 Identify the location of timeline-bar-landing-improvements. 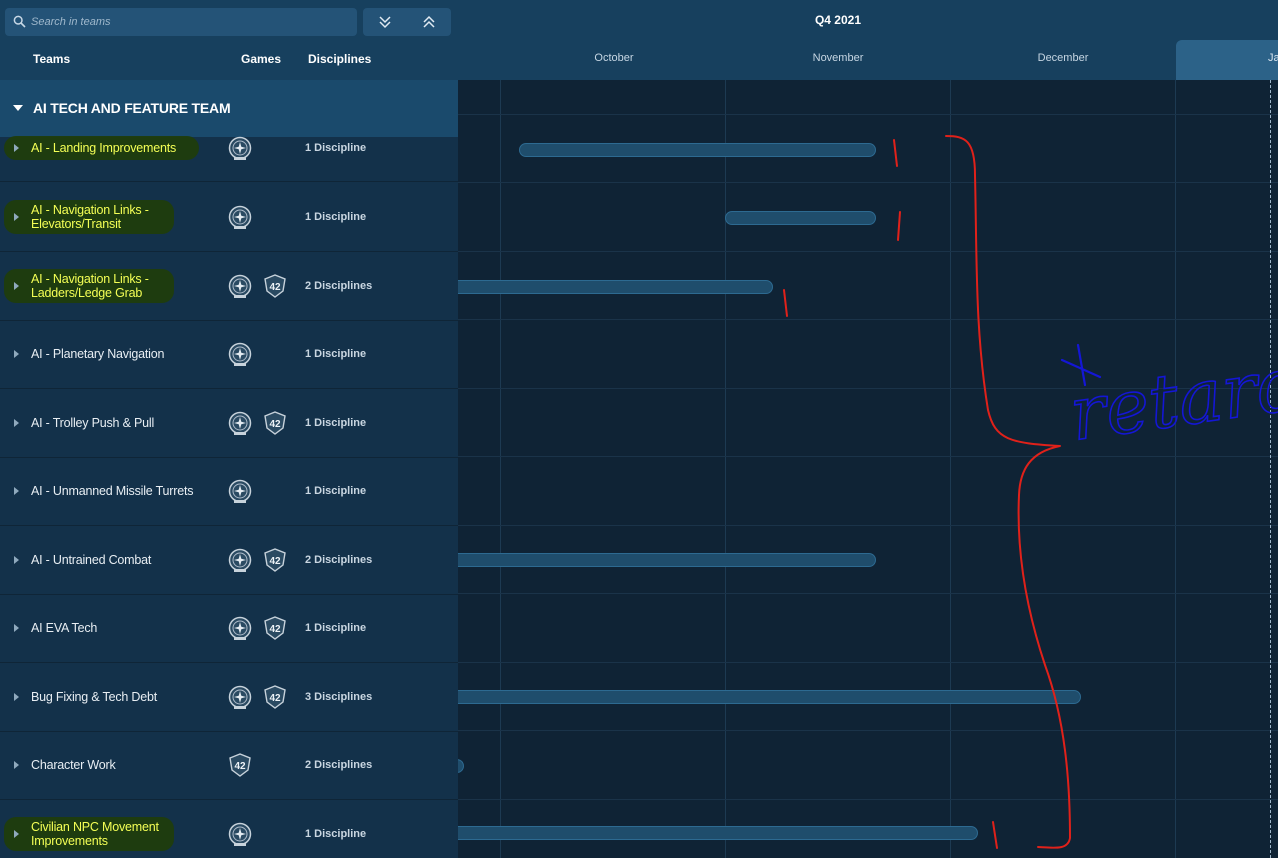
(697, 150).